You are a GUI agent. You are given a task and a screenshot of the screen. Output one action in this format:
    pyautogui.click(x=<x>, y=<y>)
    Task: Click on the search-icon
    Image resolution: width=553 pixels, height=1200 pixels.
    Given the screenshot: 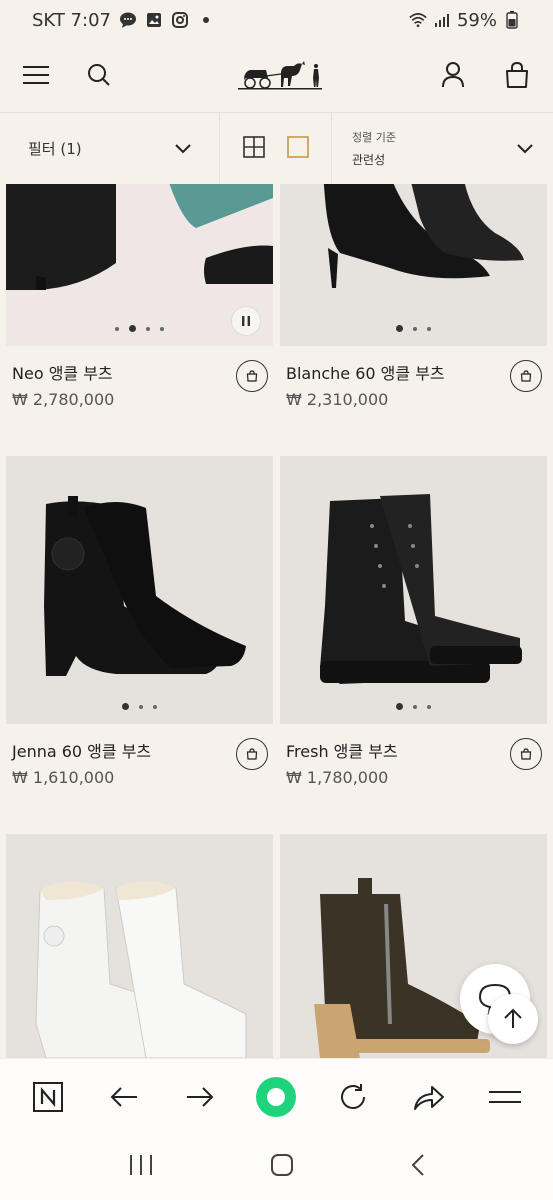 What is the action you would take?
    pyautogui.click(x=99, y=75)
    